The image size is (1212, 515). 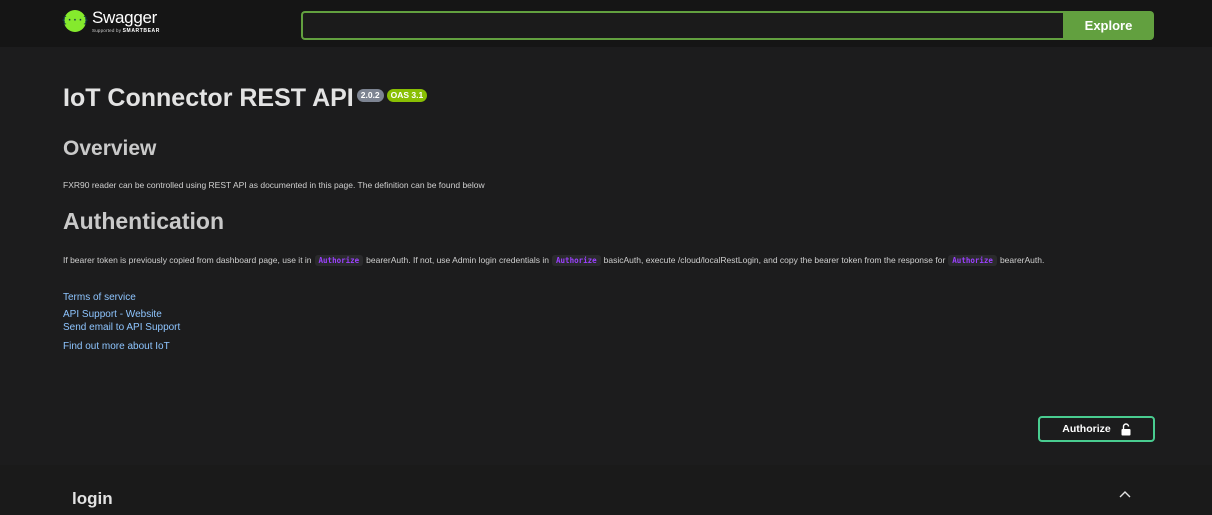 What do you see at coordinates (126, 31) in the screenshot?
I see `logo-subtitle: Supported by SMARTBEAR` at bounding box center [126, 31].